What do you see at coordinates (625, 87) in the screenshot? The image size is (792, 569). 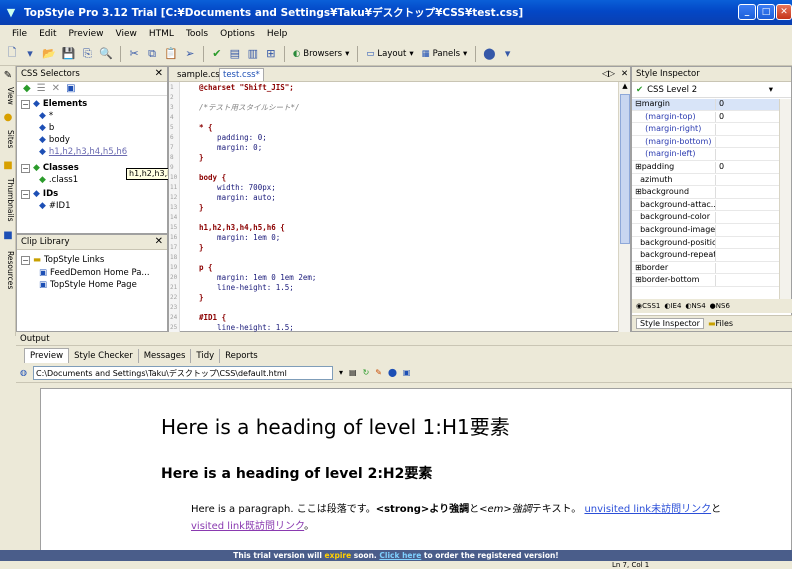 I see `scroll-up-icon: ▲` at bounding box center [625, 87].